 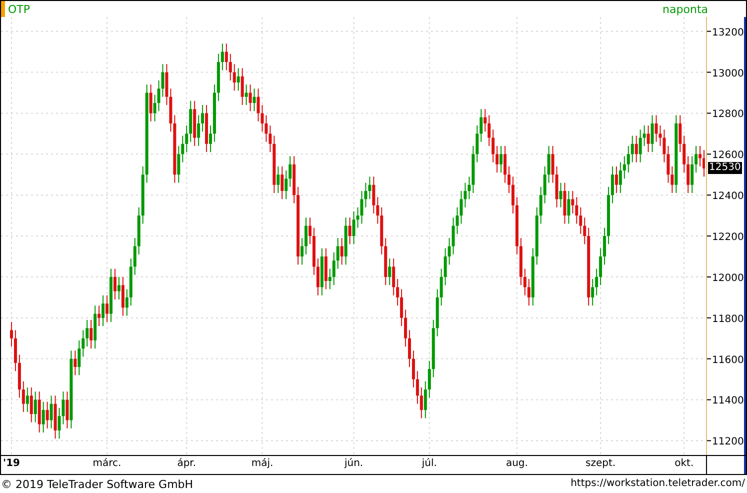 What do you see at coordinates (728, 74) in the screenshot?
I see `price-tick-label: 13000` at bounding box center [728, 74].